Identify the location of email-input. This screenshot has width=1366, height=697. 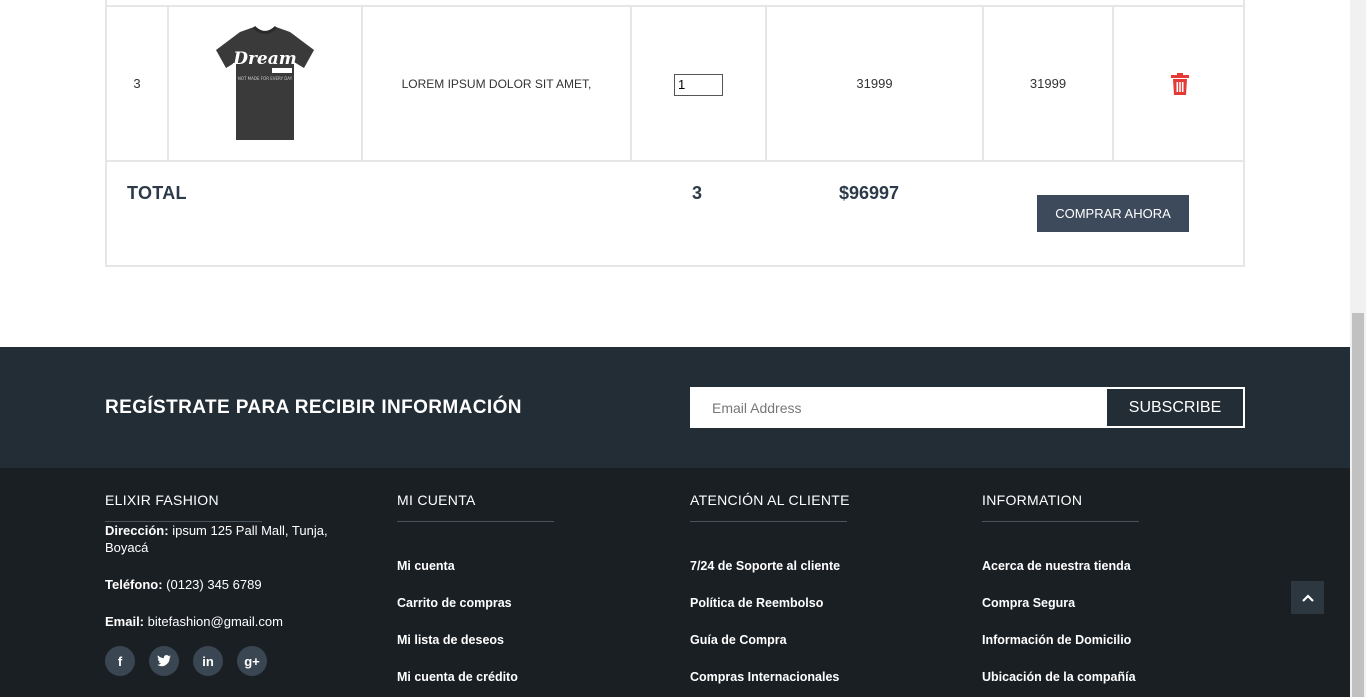
(899, 407).